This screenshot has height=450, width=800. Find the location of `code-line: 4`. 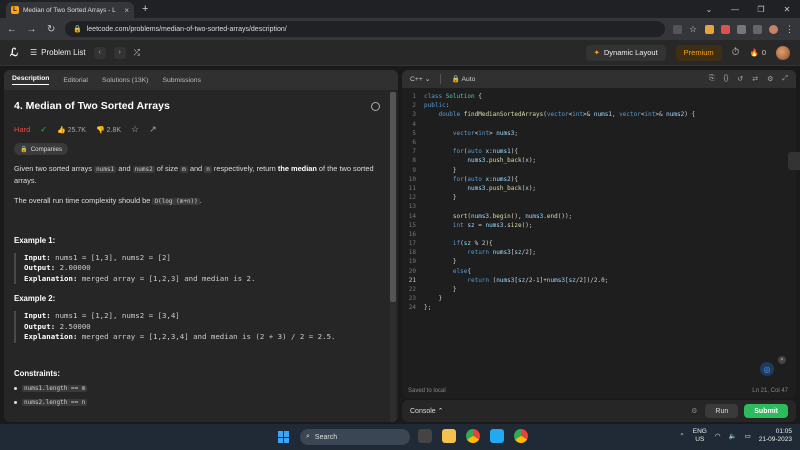

code-line: 4 is located at coordinates (599, 124).